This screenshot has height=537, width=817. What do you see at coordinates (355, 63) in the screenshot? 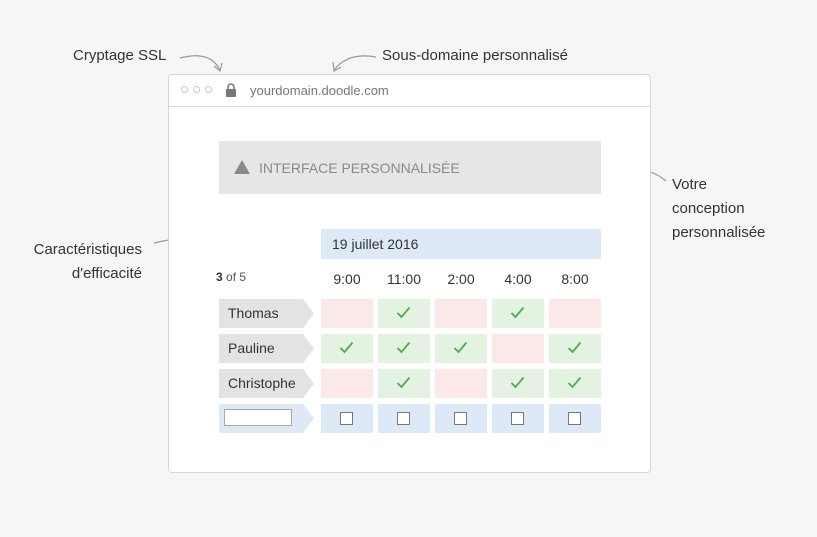
I see `arrow-subdomain` at bounding box center [355, 63].